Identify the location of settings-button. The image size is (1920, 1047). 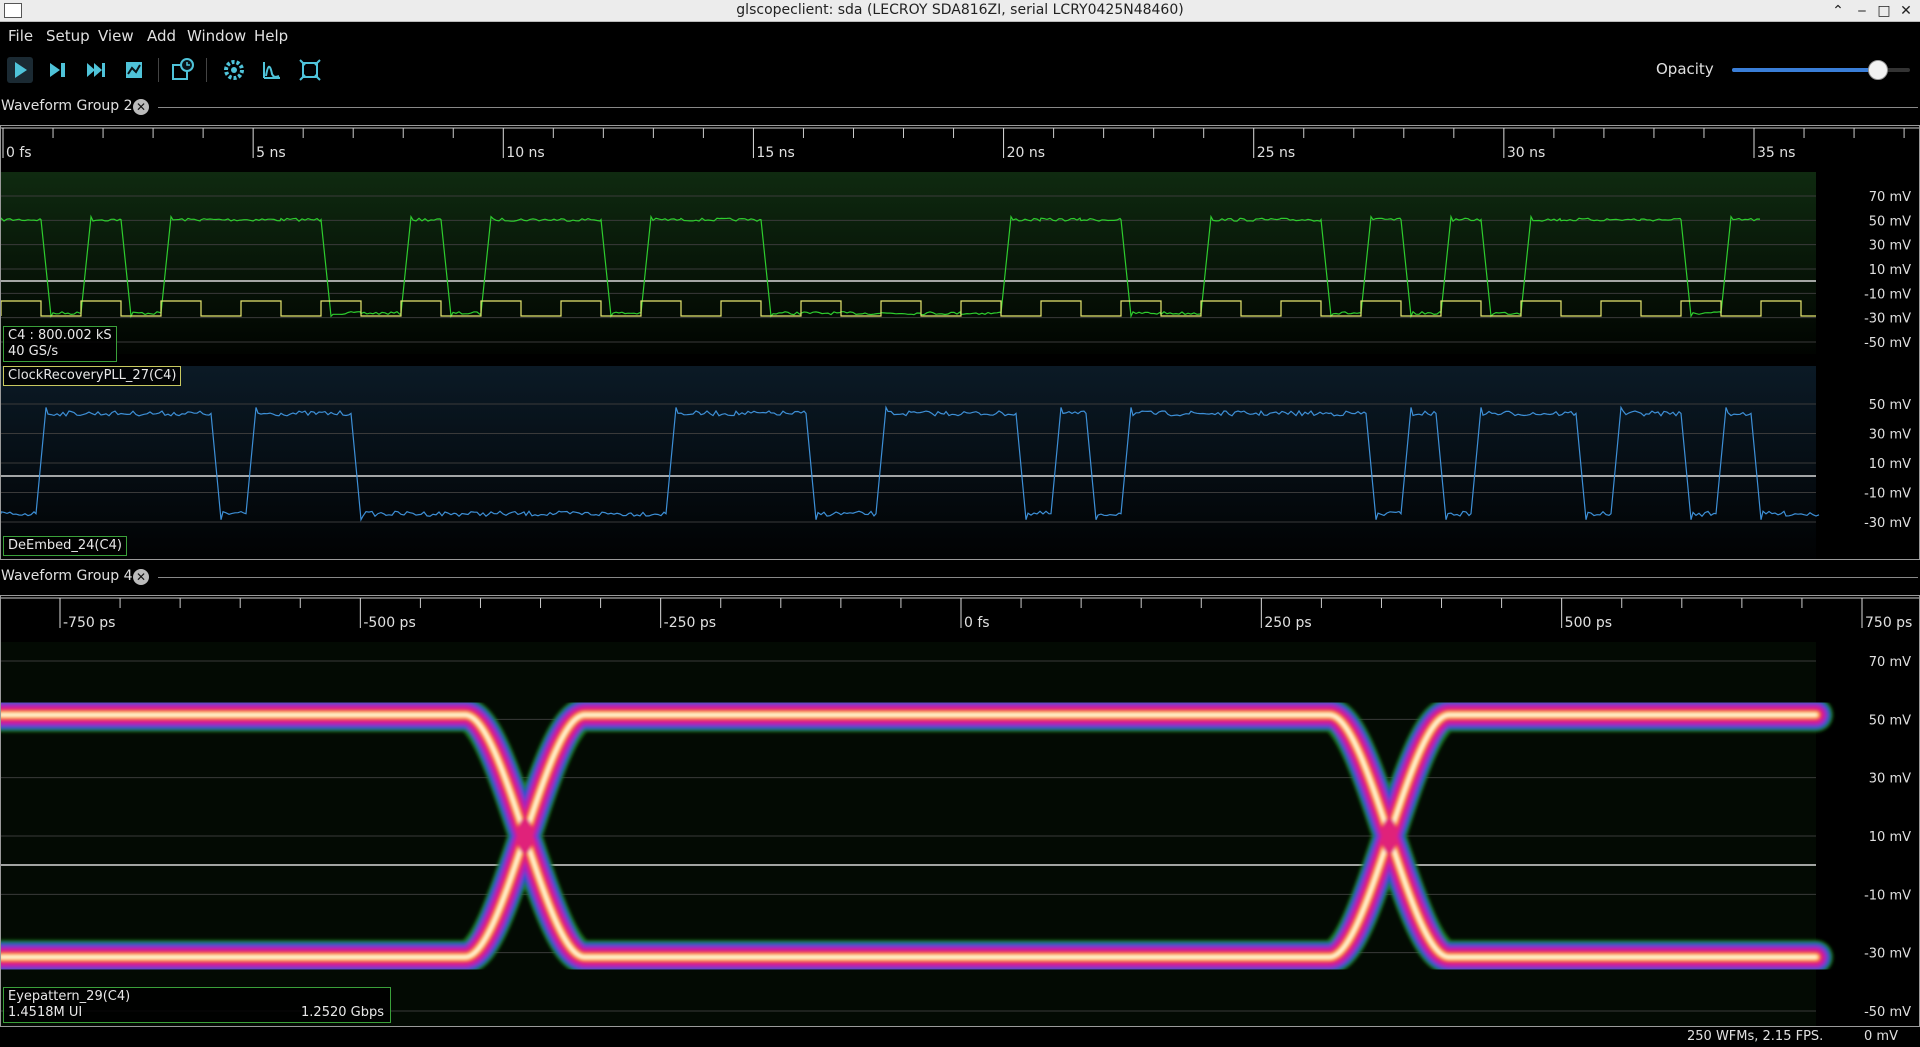
(234, 70).